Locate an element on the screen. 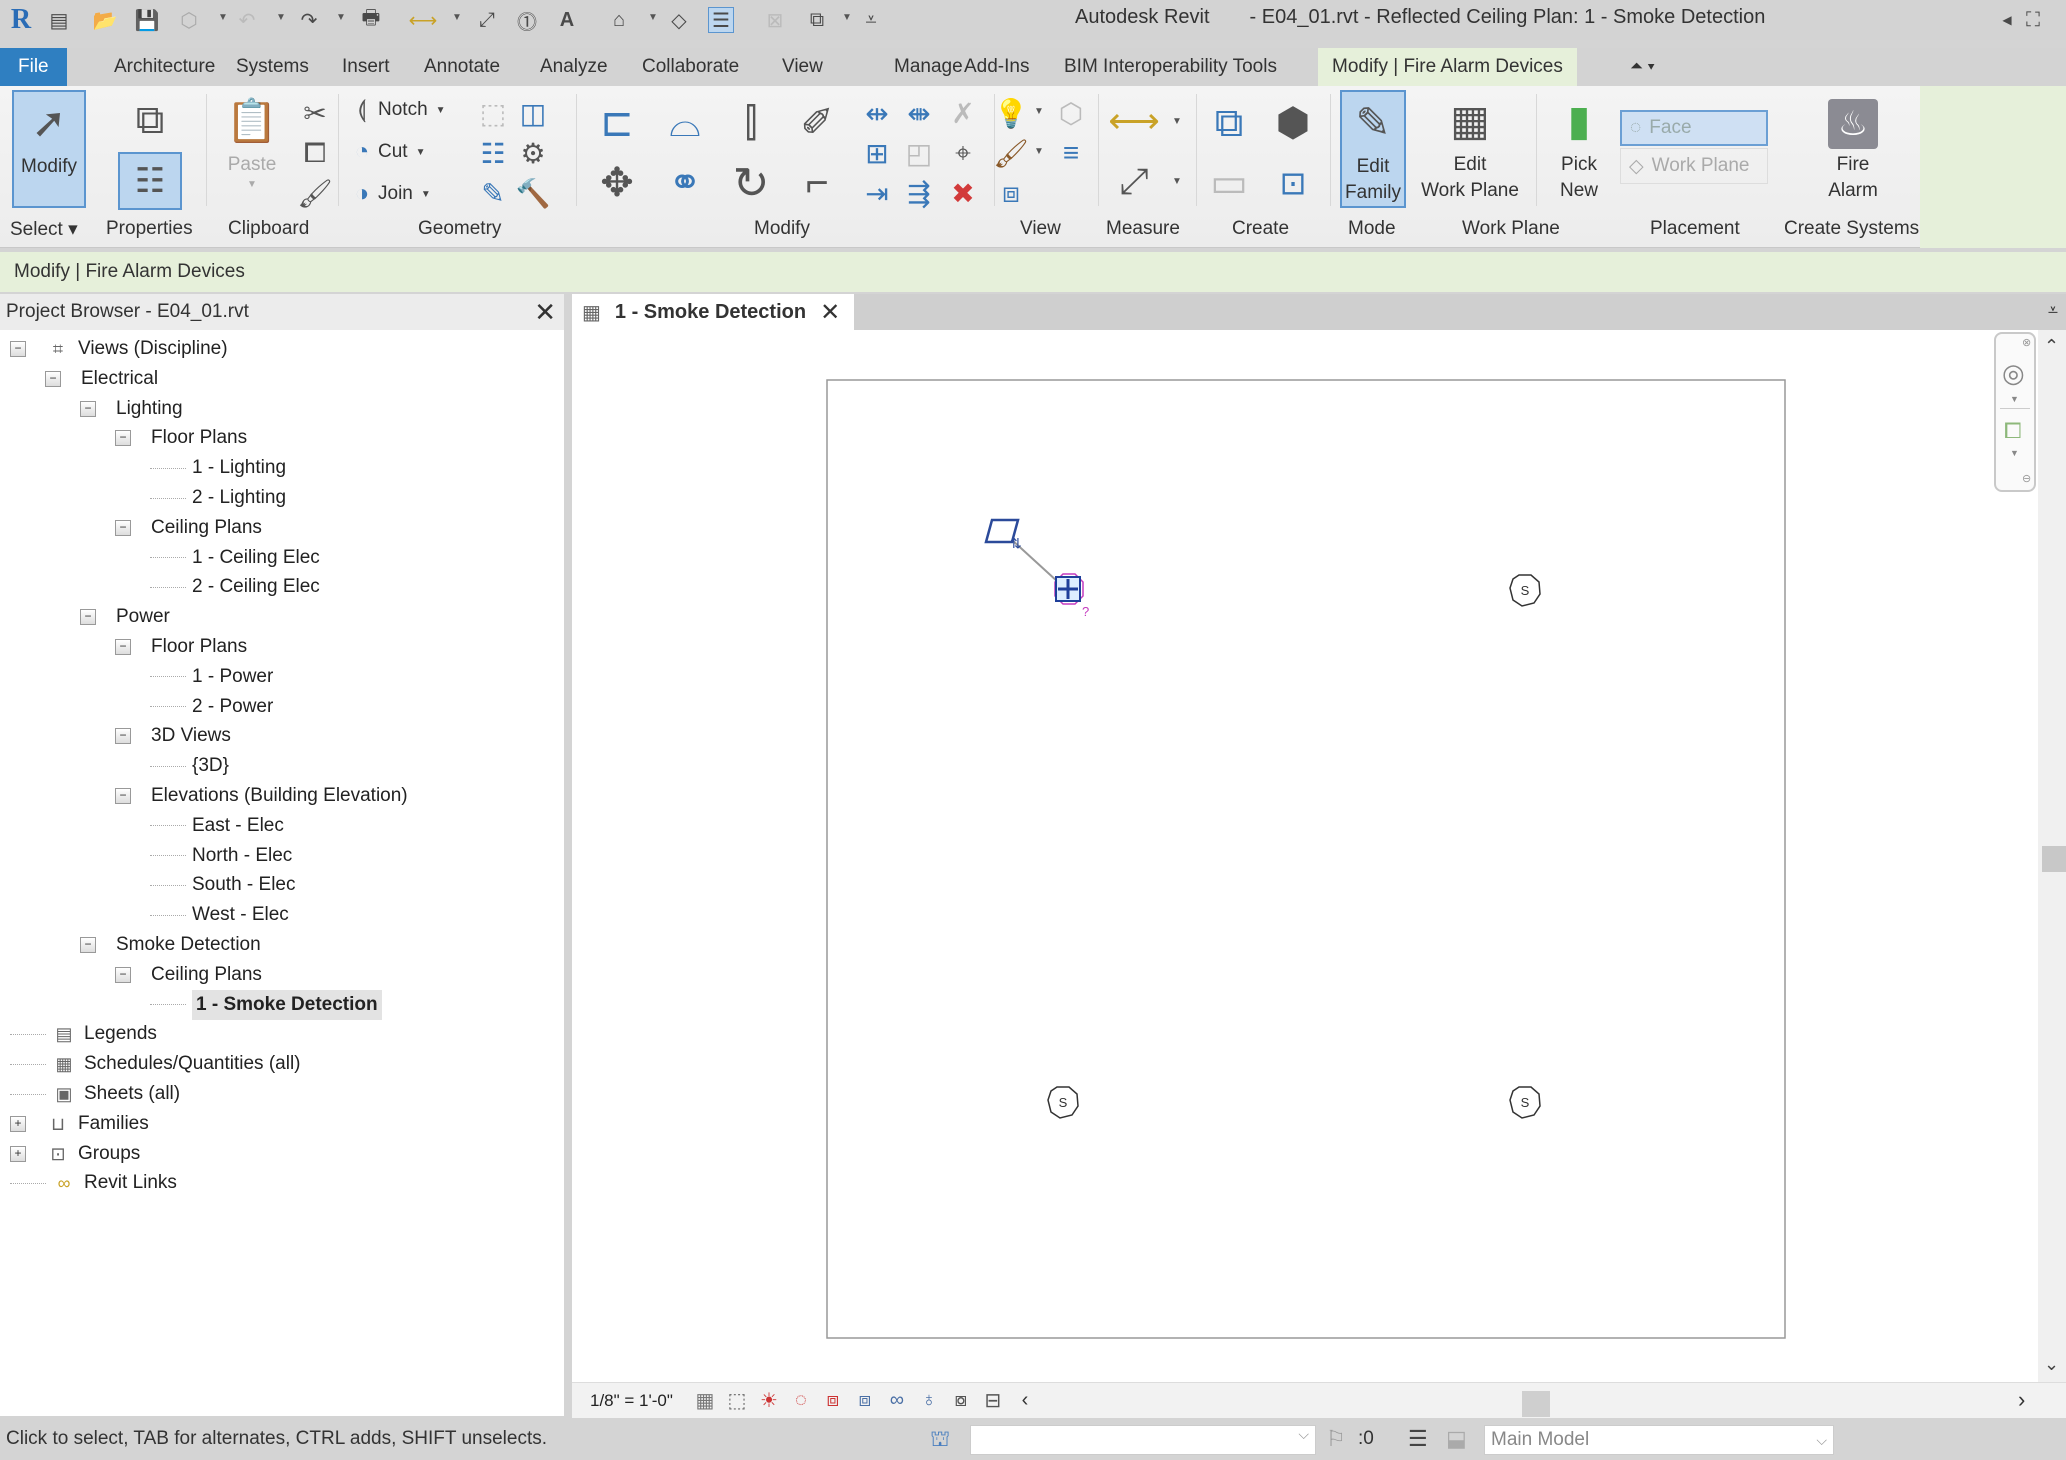  3d-view-dropdown-icon: ▼ is located at coordinates (653, 17).